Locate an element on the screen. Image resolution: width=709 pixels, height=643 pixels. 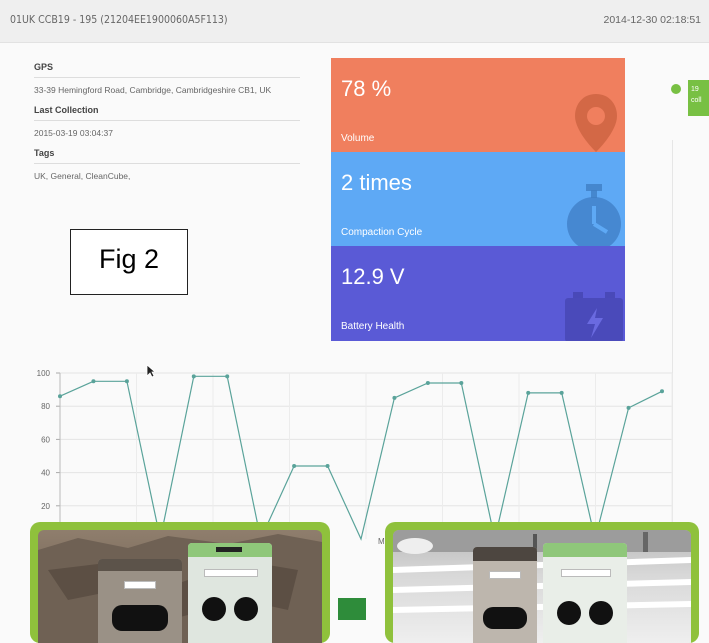
compaction-label: Compaction Cycle is located at coordinates (382, 232).